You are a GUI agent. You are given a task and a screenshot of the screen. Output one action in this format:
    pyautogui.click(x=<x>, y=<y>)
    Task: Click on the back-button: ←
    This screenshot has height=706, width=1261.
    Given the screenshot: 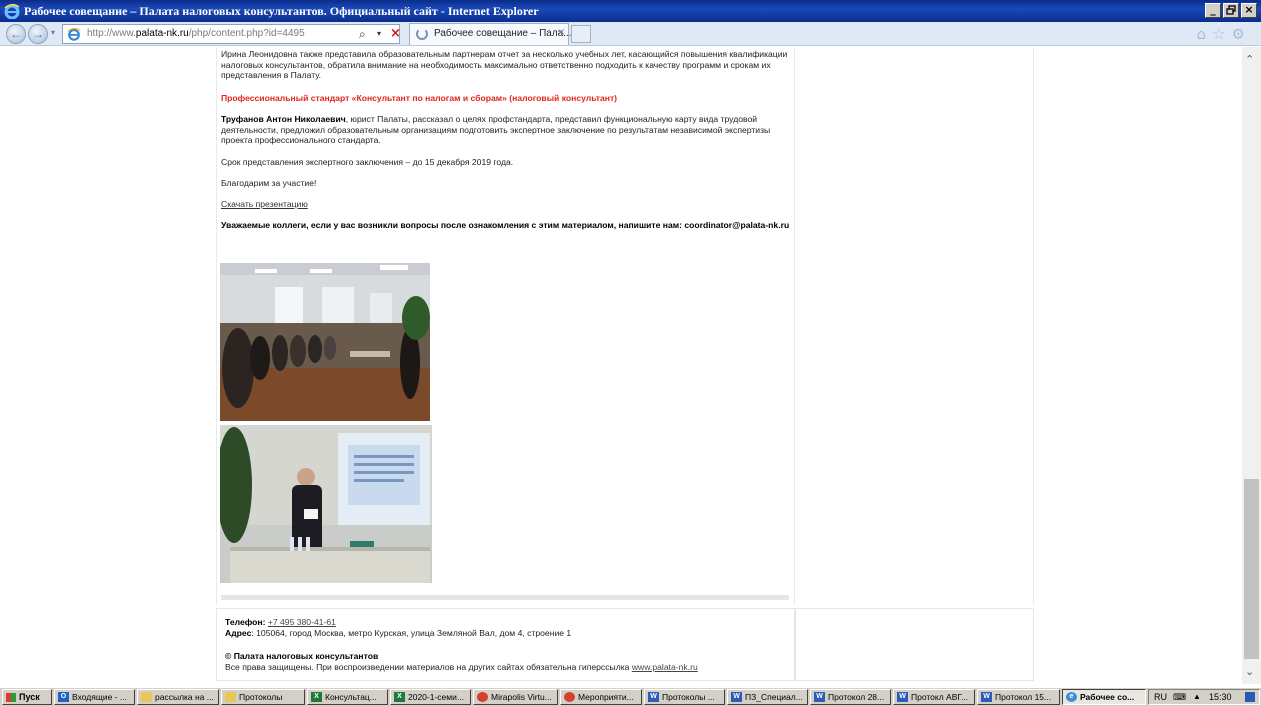 What is the action you would take?
    pyautogui.click(x=16, y=34)
    